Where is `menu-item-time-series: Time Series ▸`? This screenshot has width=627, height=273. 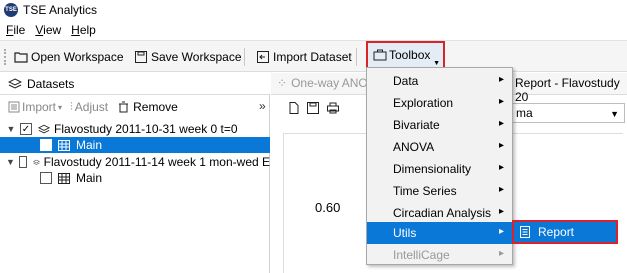
menu-item-time-series: Time Series ▸ is located at coordinates (439, 191).